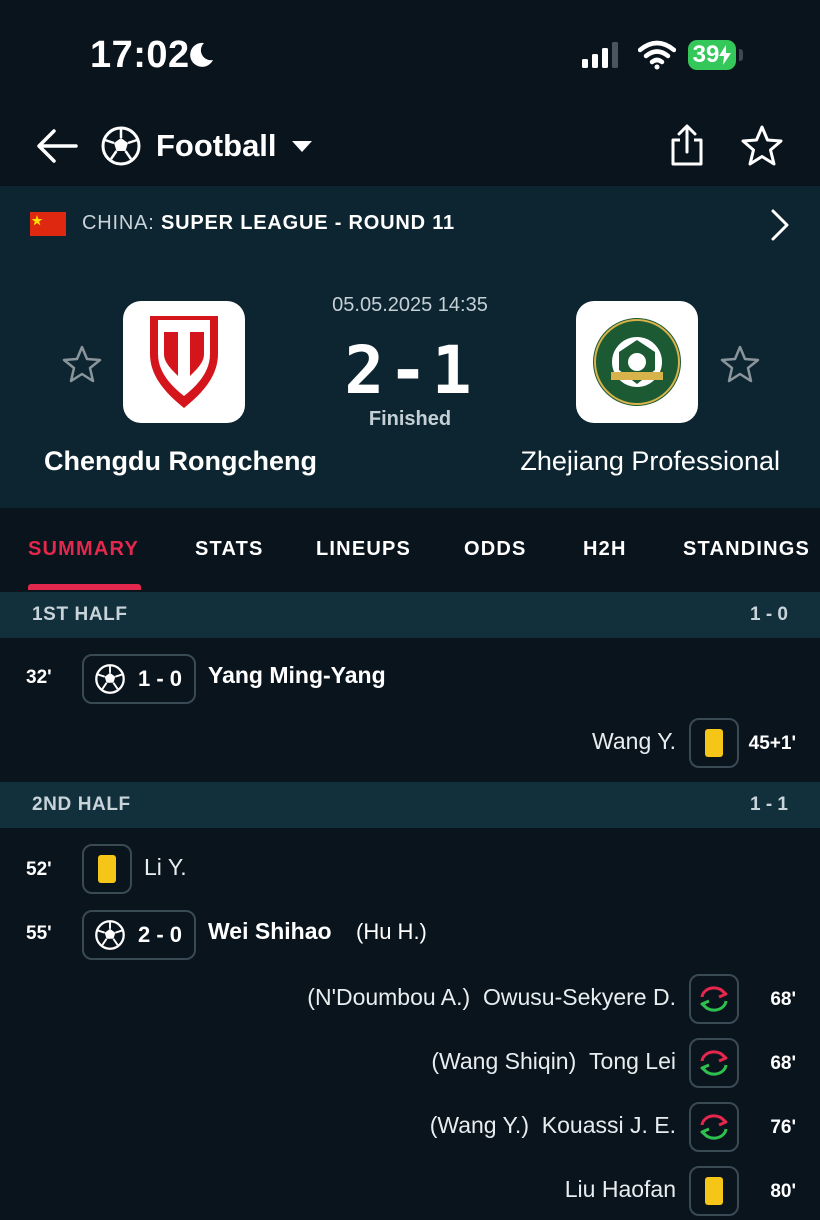 The image size is (820, 1220). I want to click on active-tab-indicator, so click(84, 587).